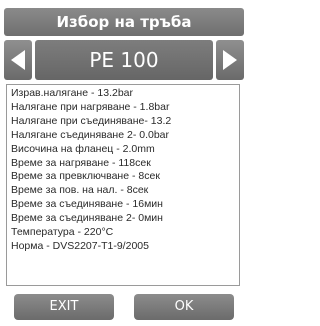 This screenshot has width=320, height=326. What do you see at coordinates (81, 162) in the screenshot?
I see `param-heating-time: Време за нагряване - 118сек` at bounding box center [81, 162].